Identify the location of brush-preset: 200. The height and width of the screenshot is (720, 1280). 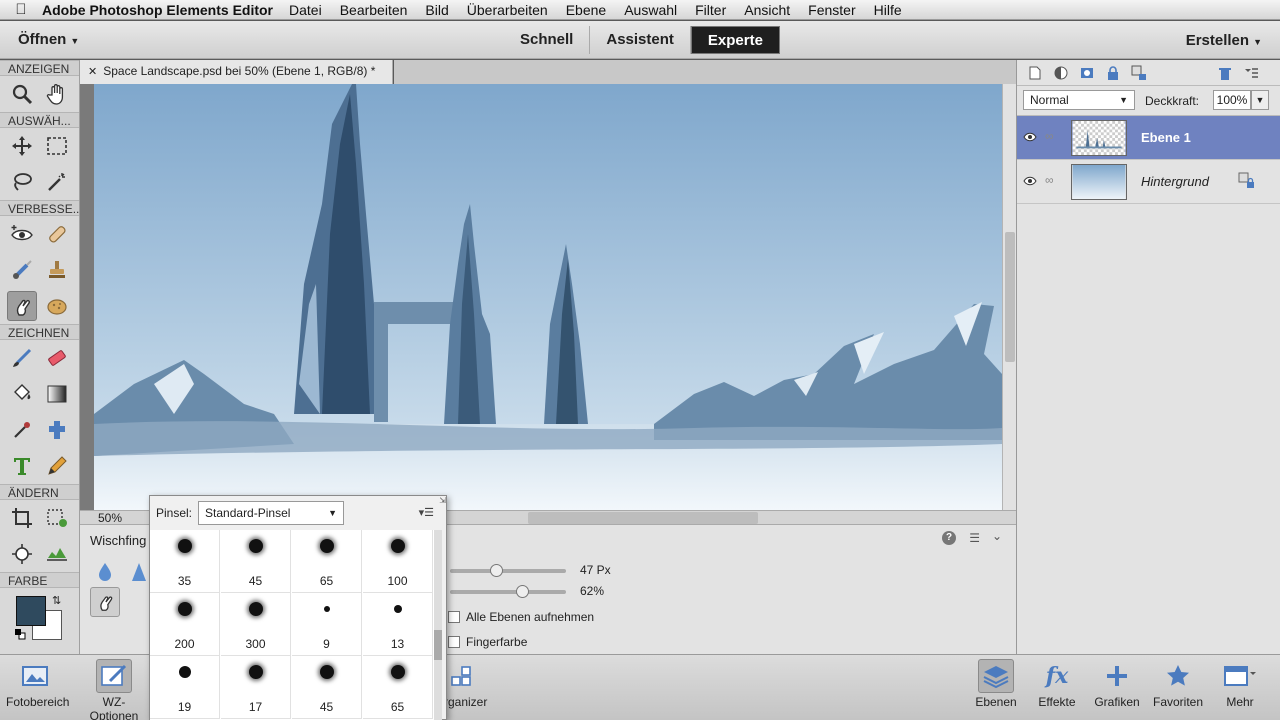
(185, 624).